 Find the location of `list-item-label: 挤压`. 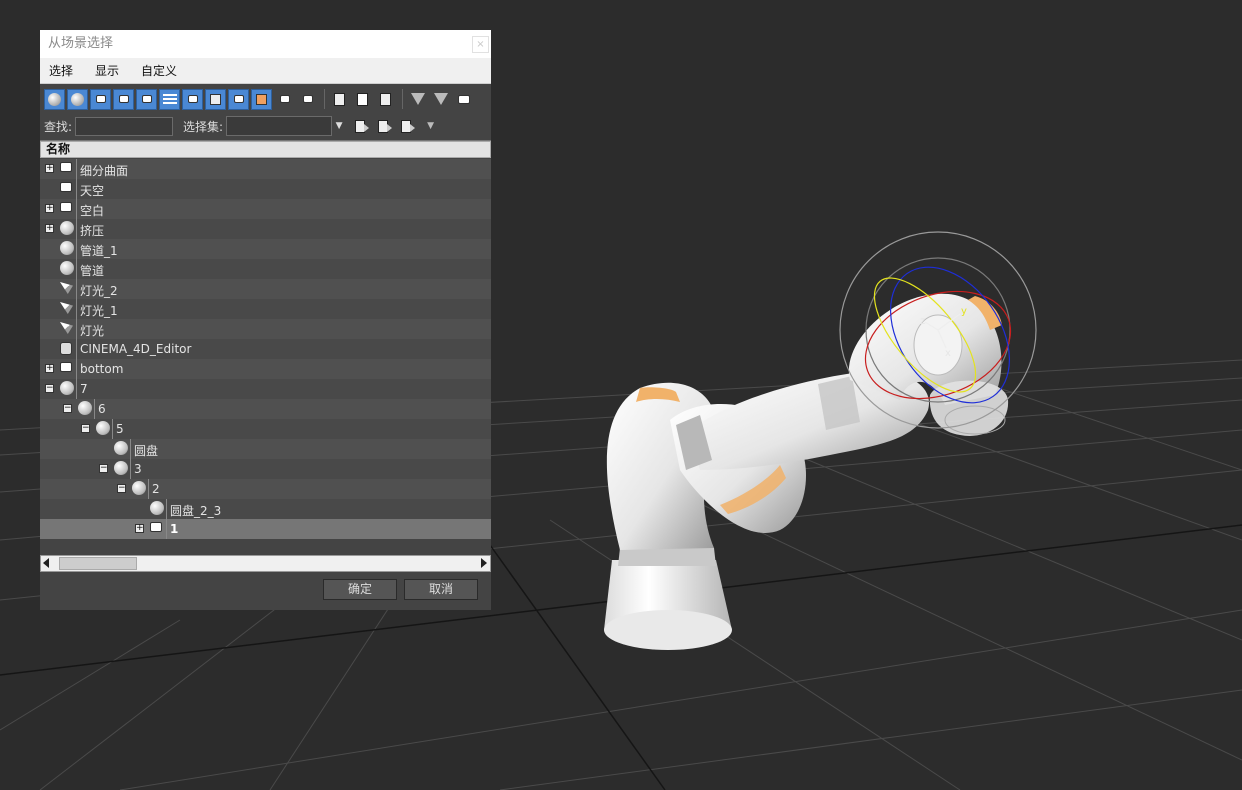

list-item-label: 挤压 is located at coordinates (92, 231).